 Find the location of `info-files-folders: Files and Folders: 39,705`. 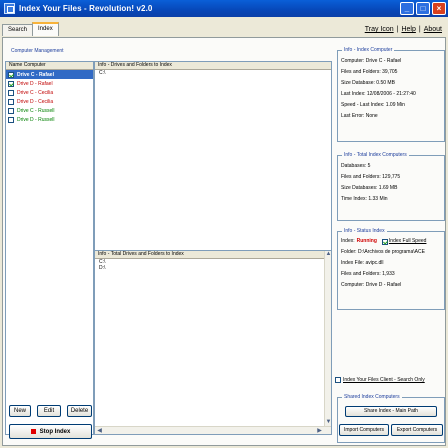

info-files-folders: Files and Folders: 39,705 is located at coordinates (369, 72).